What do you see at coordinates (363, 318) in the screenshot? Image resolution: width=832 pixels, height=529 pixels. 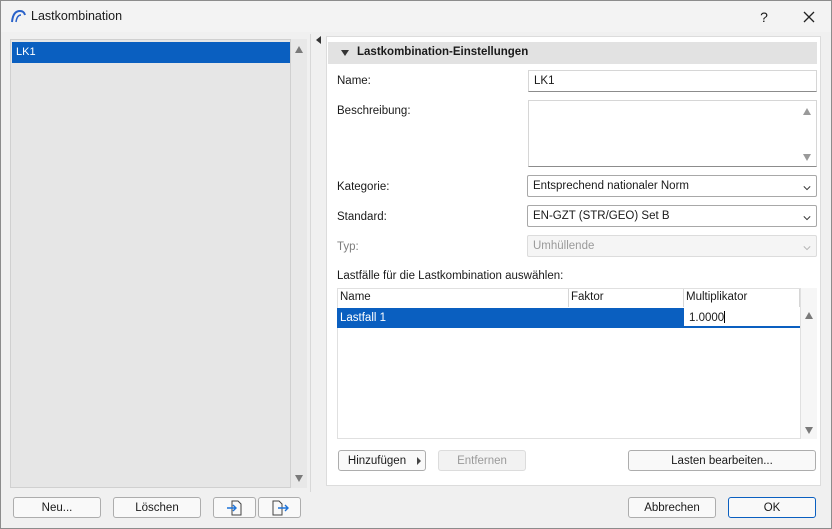 I see `row-name-cell: Lastfall 1` at bounding box center [363, 318].